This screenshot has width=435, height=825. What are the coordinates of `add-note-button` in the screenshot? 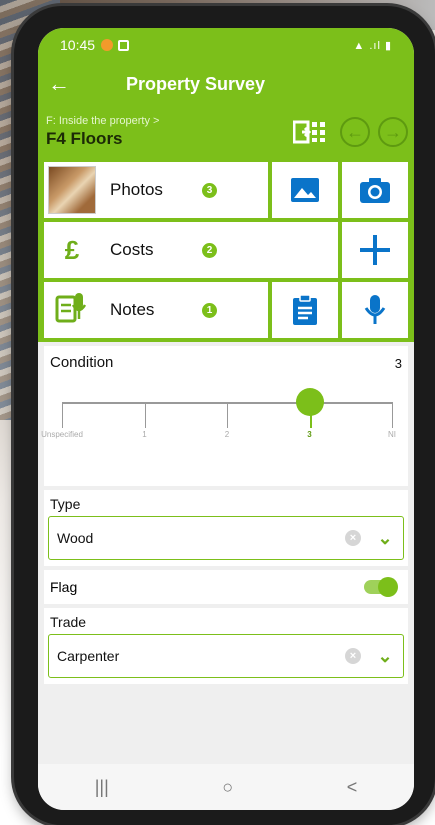 It's located at (303, 310).